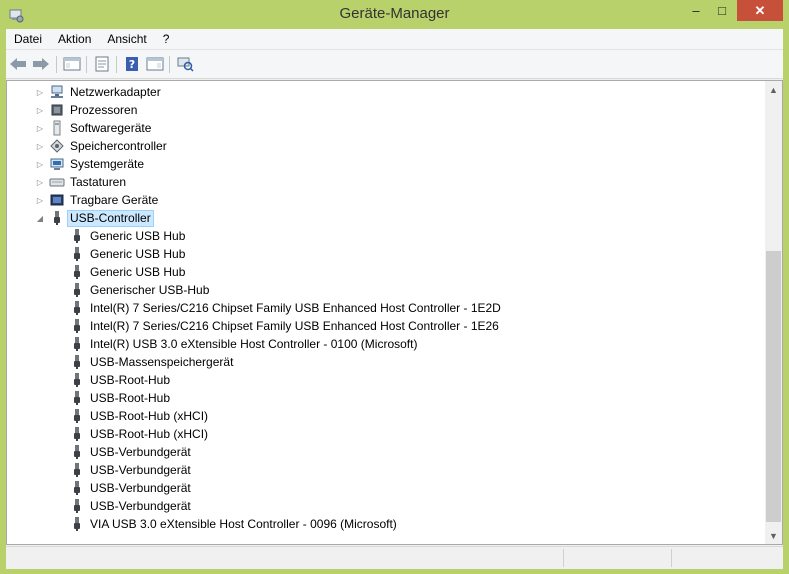 Image resolution: width=789 pixels, height=574 pixels. What do you see at coordinates (150, 290) in the screenshot?
I see `usb-device-label: Generischer USB-Hub` at bounding box center [150, 290].